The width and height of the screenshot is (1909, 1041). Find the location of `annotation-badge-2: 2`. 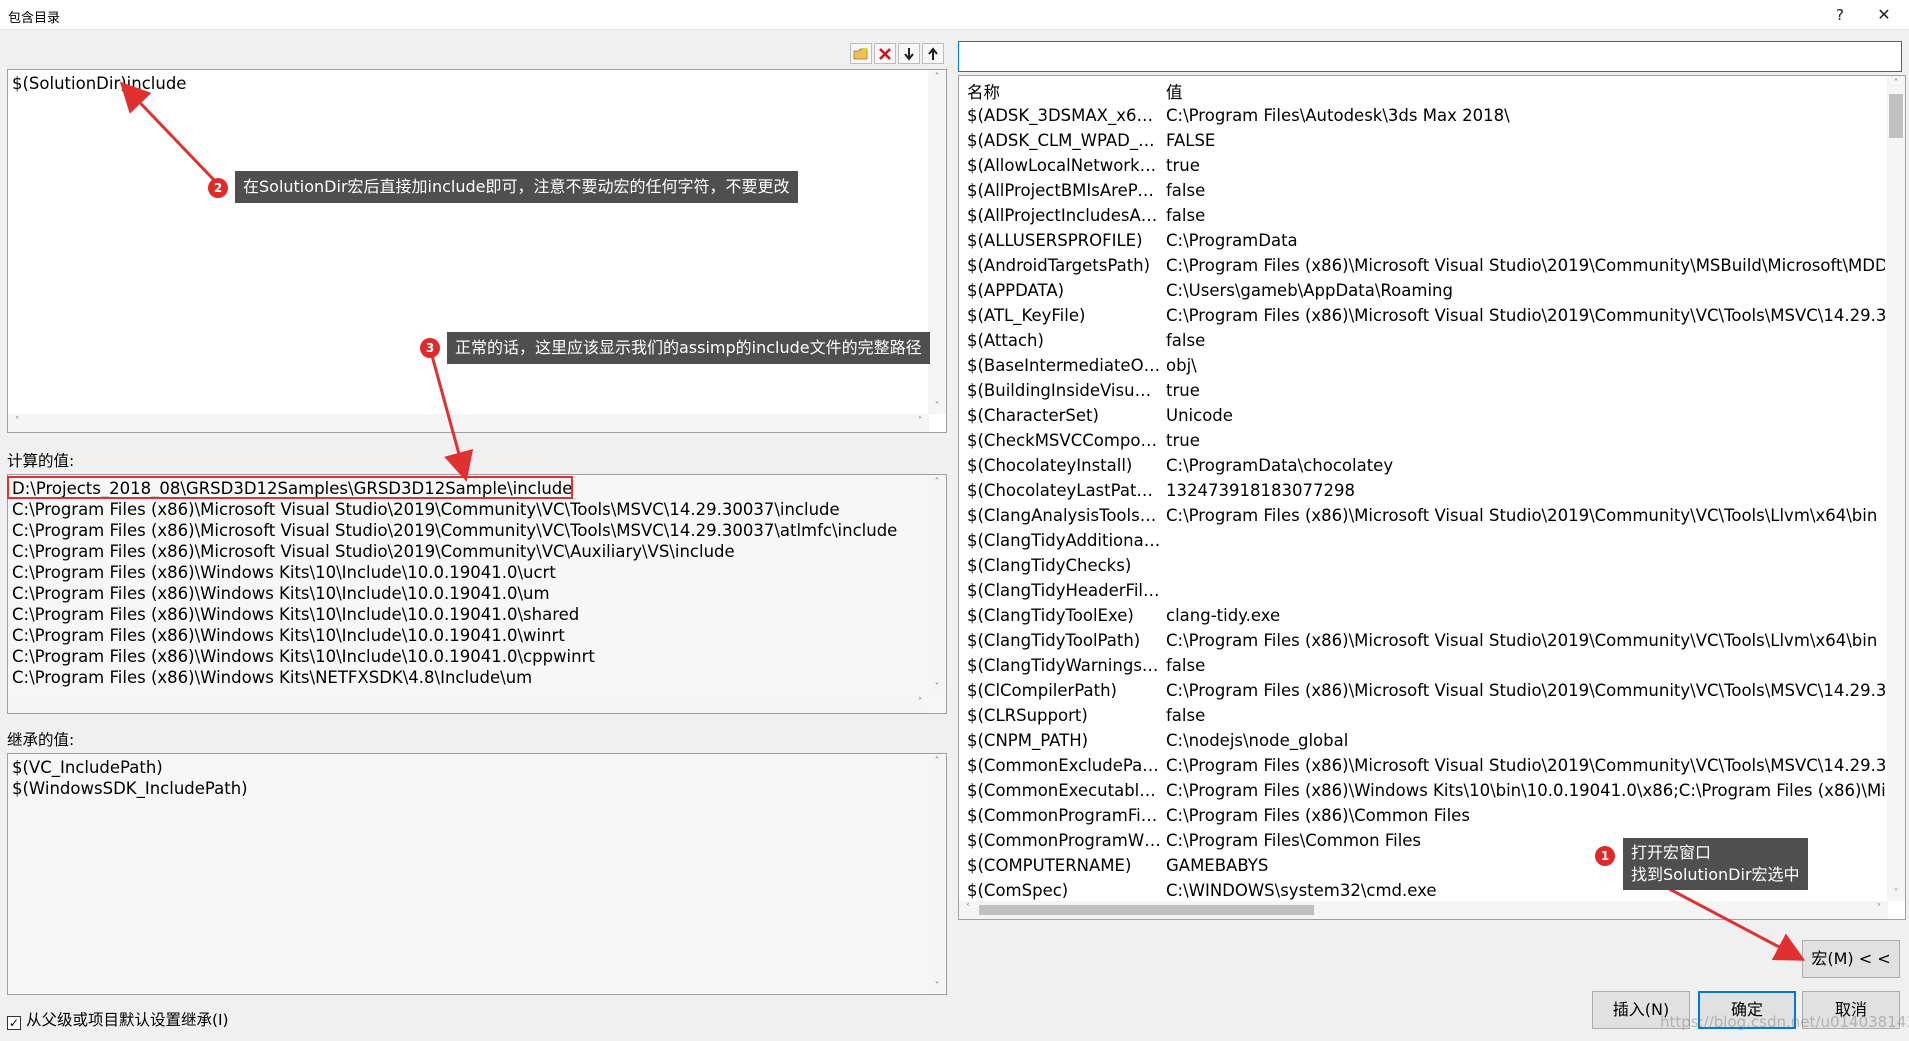

annotation-badge-2: 2 is located at coordinates (218, 188).